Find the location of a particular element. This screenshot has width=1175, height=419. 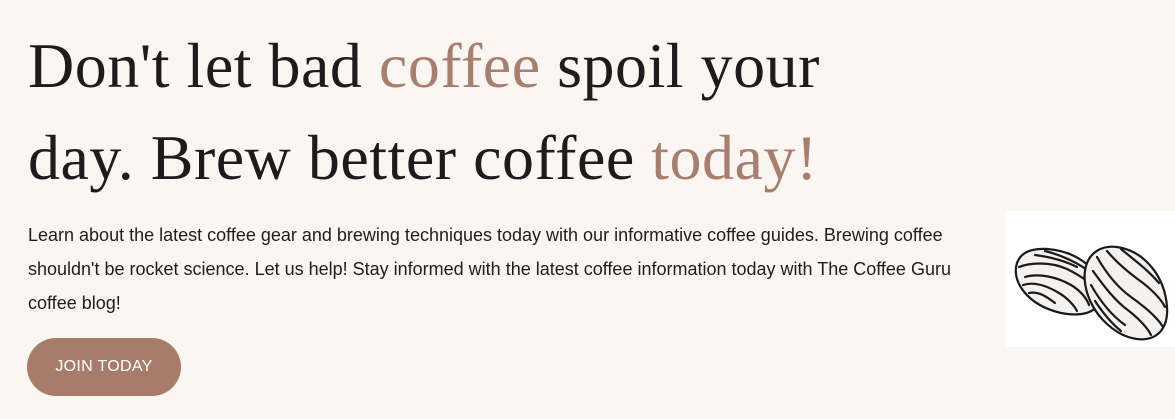

join-today-button: JOIN TODAY is located at coordinates (104, 367).